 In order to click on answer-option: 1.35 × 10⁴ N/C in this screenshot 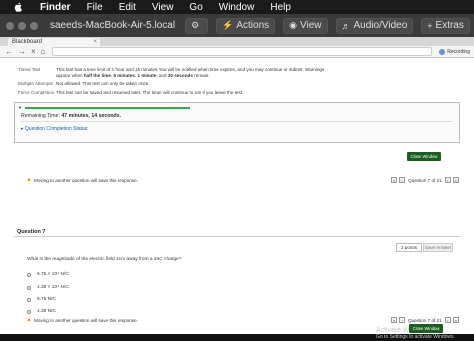, I will do `click(48, 287)`.